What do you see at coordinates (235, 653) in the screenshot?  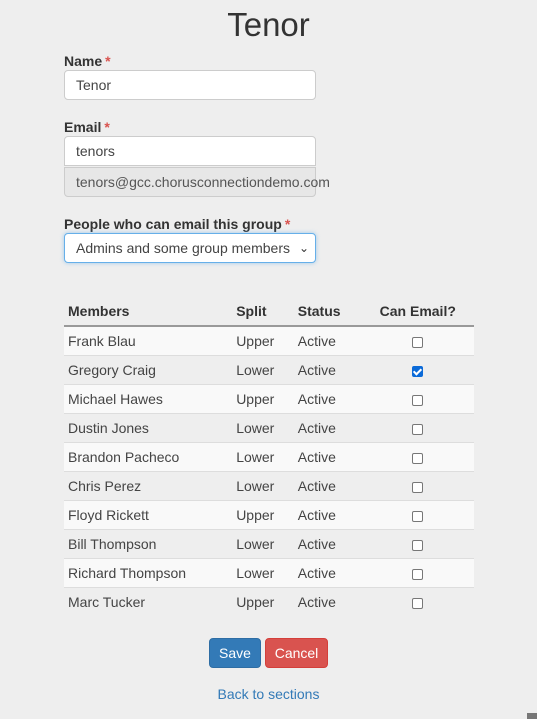 I see `save-button: Save` at bounding box center [235, 653].